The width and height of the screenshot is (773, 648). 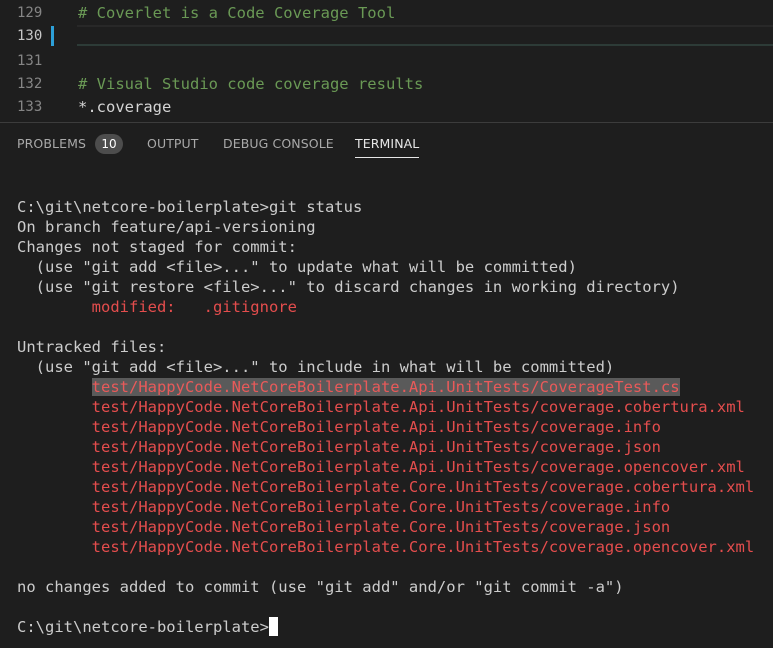 I want to click on code-line: 129 # Coverlet is a Code Coverage Tool, so click(x=386, y=13).